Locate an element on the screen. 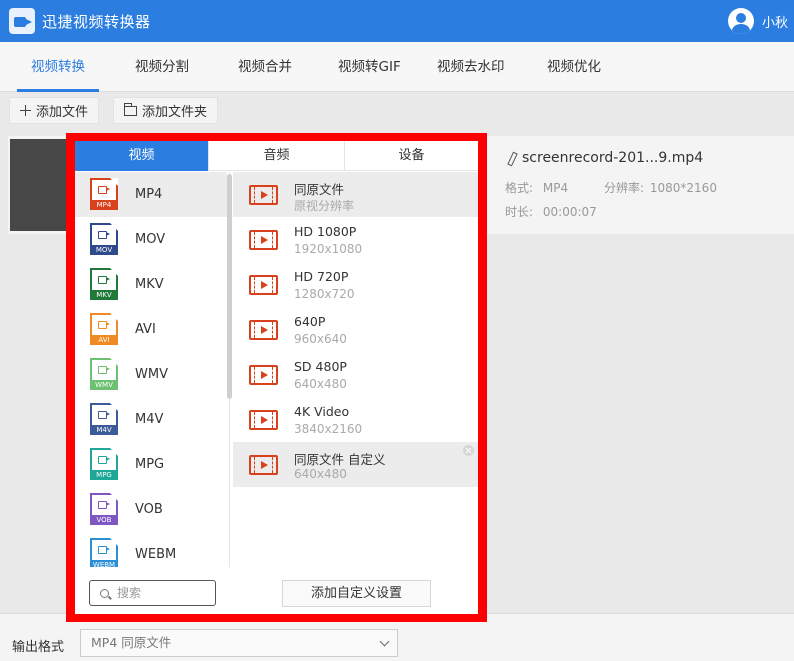 The width and height of the screenshot is (794, 661). tab-remove-watermark: 视频去水印 is located at coordinates (471, 67).